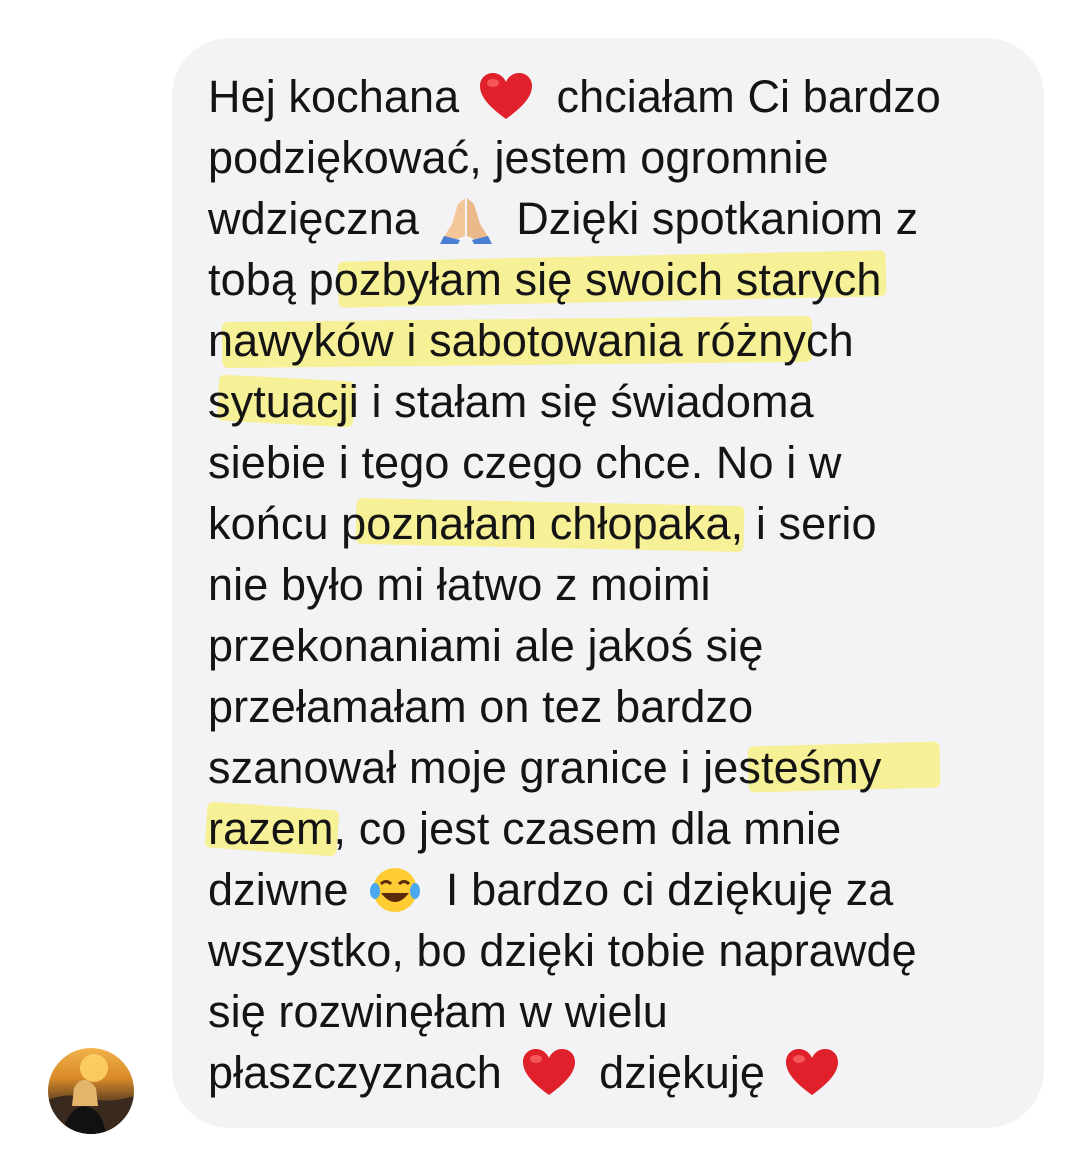 Image resolution: width=1080 pixels, height=1173 pixels. I want to click on message-line-text: szanował moje granice i jesteśmy, so click(545, 767).